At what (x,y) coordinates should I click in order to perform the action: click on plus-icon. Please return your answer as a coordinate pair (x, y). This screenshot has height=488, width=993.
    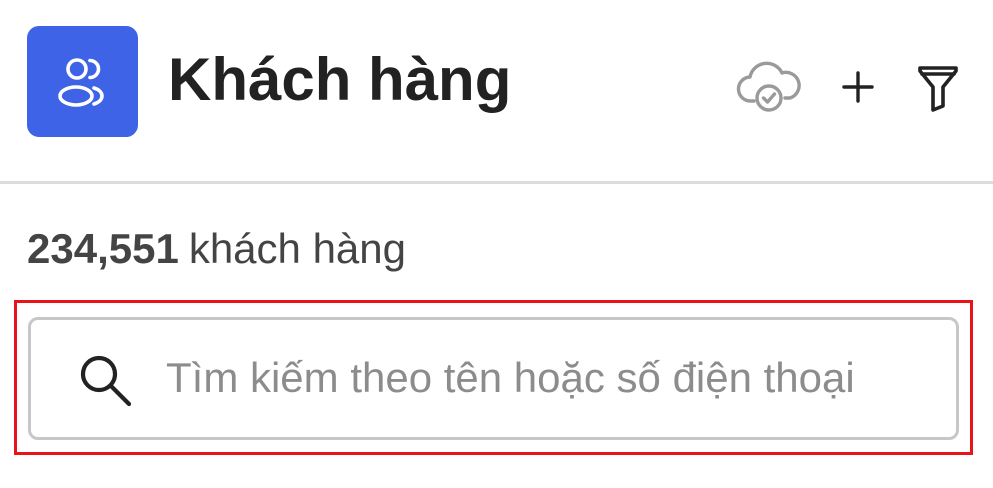
    Looking at the image, I should click on (858, 87).